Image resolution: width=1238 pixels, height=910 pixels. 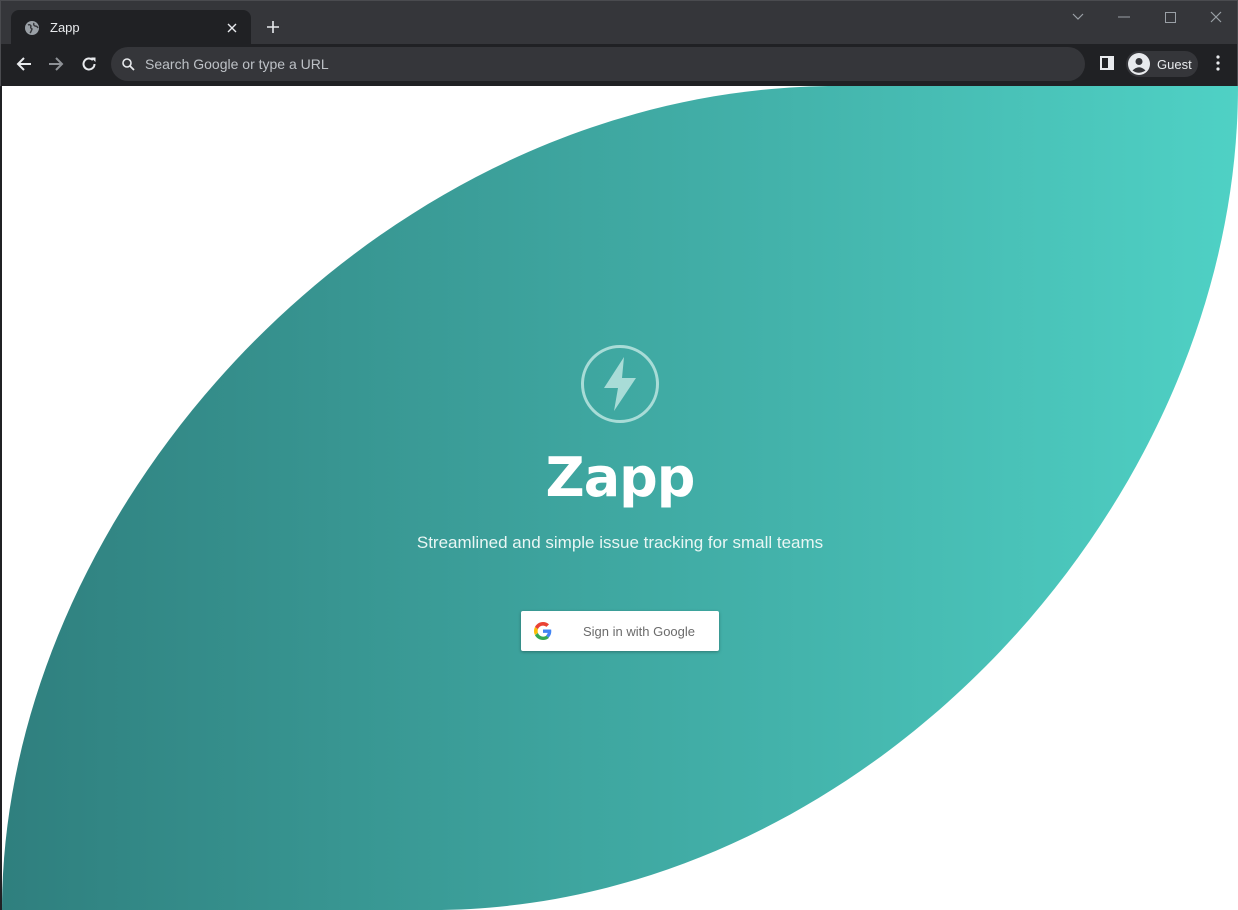 What do you see at coordinates (65, 27) in the screenshot?
I see `tab-title: Zapp` at bounding box center [65, 27].